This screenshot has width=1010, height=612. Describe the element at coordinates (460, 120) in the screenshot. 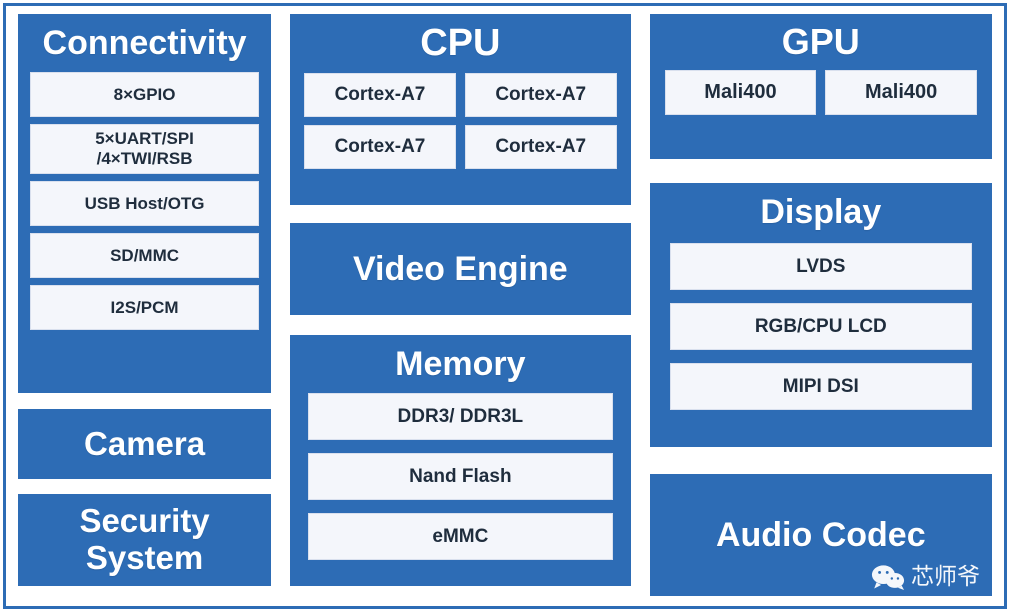

I see `cpu-core-grid: Cortex-A7 Cortex-A7 Cortex-A7 Cortex-A7` at that location.